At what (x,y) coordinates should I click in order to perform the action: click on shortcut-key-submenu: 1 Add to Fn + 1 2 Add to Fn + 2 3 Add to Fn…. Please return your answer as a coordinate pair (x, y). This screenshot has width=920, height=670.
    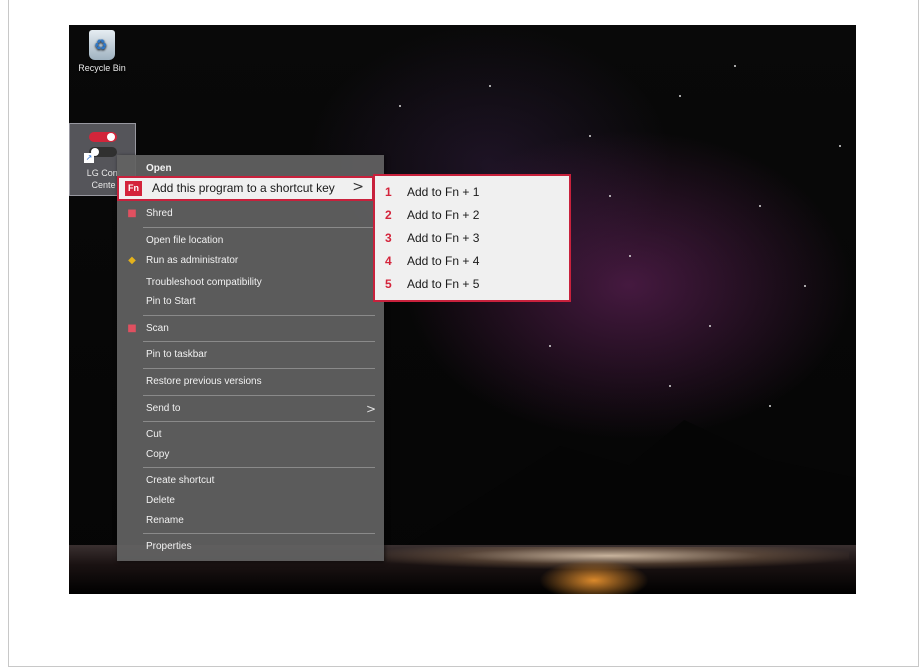
    Looking at the image, I should click on (472, 238).